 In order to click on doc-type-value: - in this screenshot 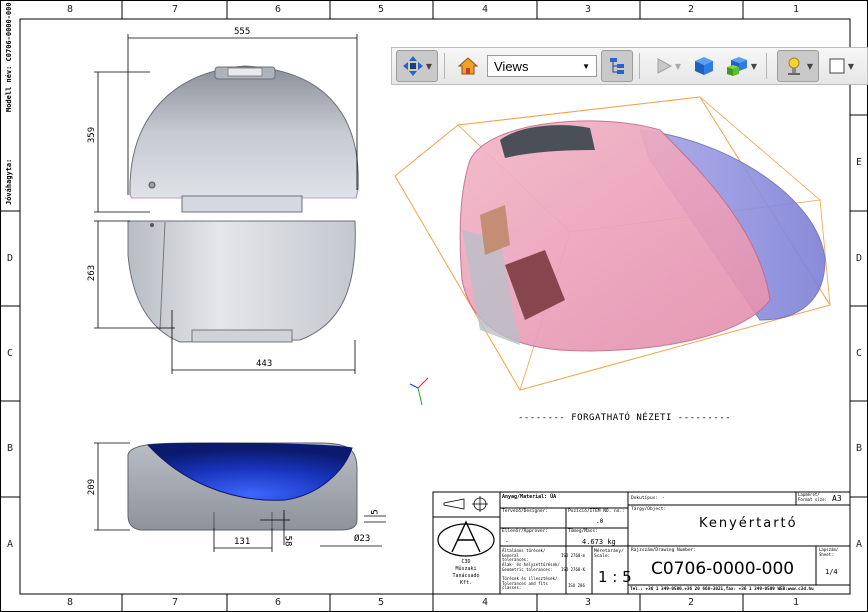, I will do `click(663, 498)`.